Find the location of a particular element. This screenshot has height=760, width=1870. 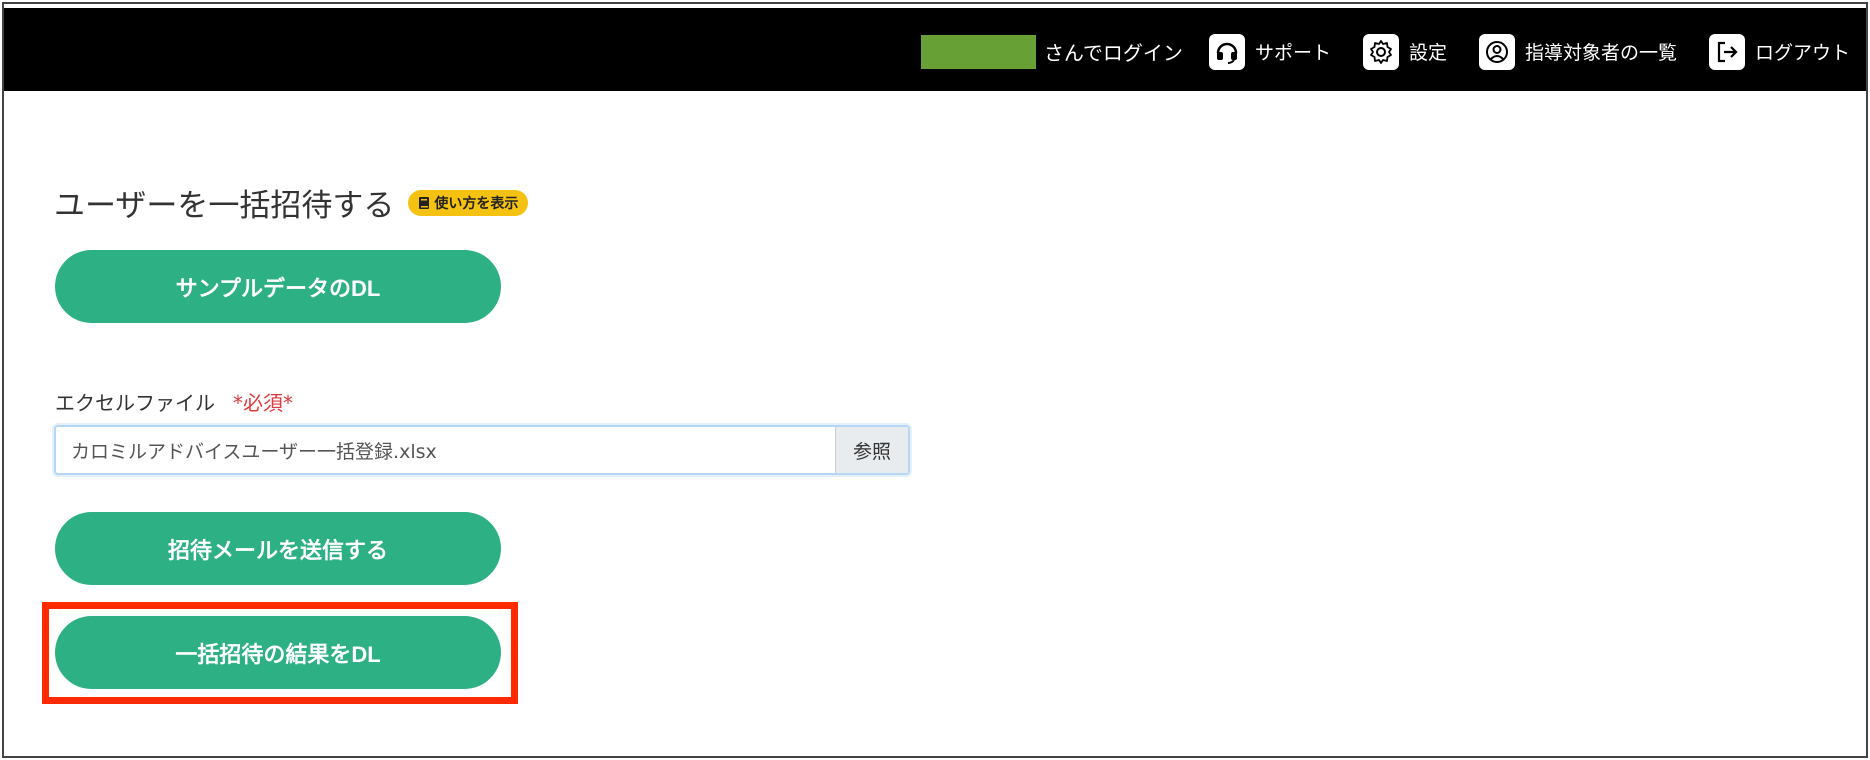

headset-icon is located at coordinates (1226, 51).